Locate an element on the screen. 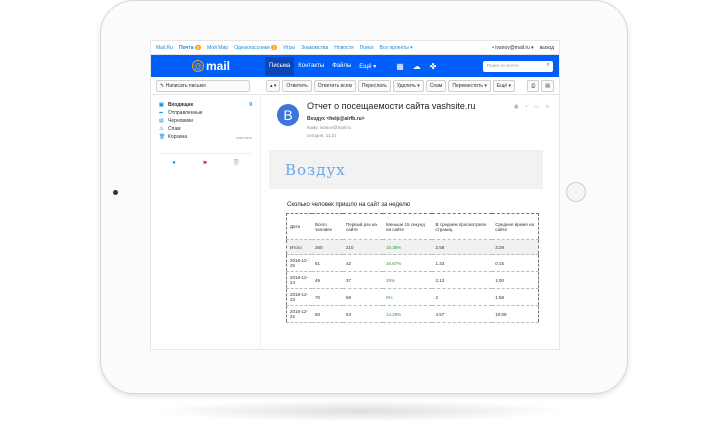 The height and width of the screenshot is (428, 720). trash-icon: 🗑 is located at coordinates (162, 137).